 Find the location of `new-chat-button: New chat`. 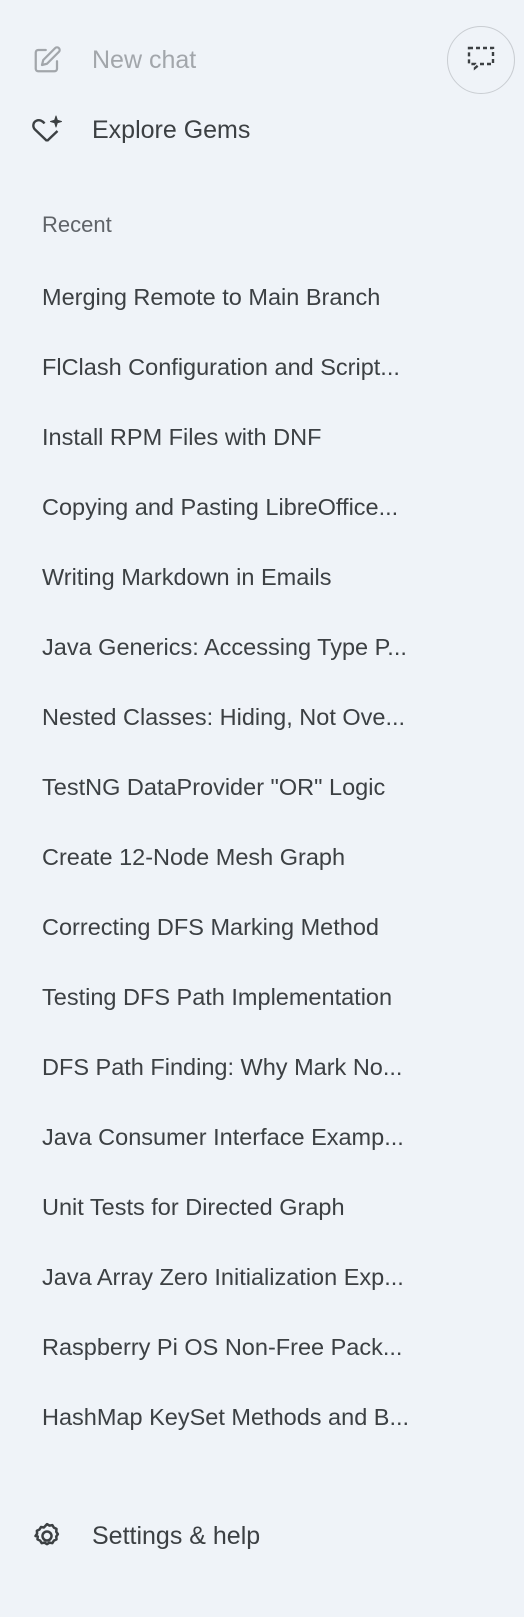

new-chat-button: New chat is located at coordinates (113, 60).